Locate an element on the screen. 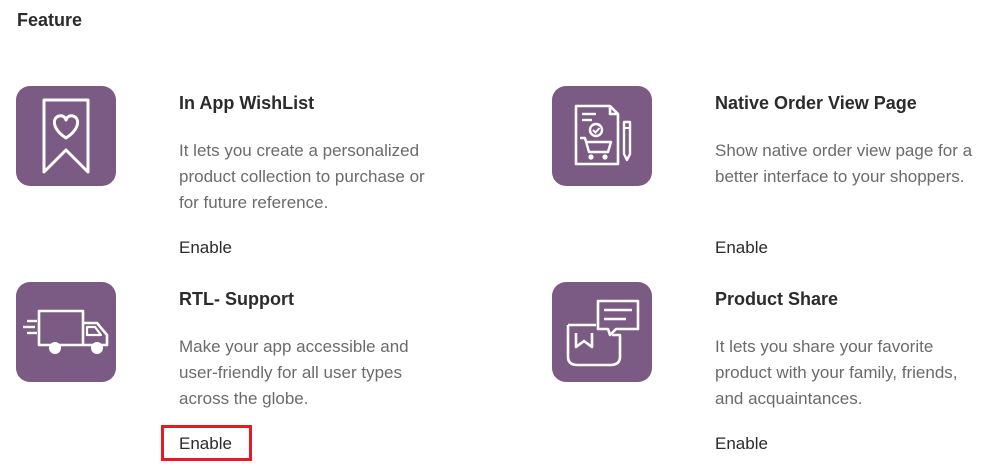 The height and width of the screenshot is (472, 998). delivery-truck-icon is located at coordinates (66, 331).